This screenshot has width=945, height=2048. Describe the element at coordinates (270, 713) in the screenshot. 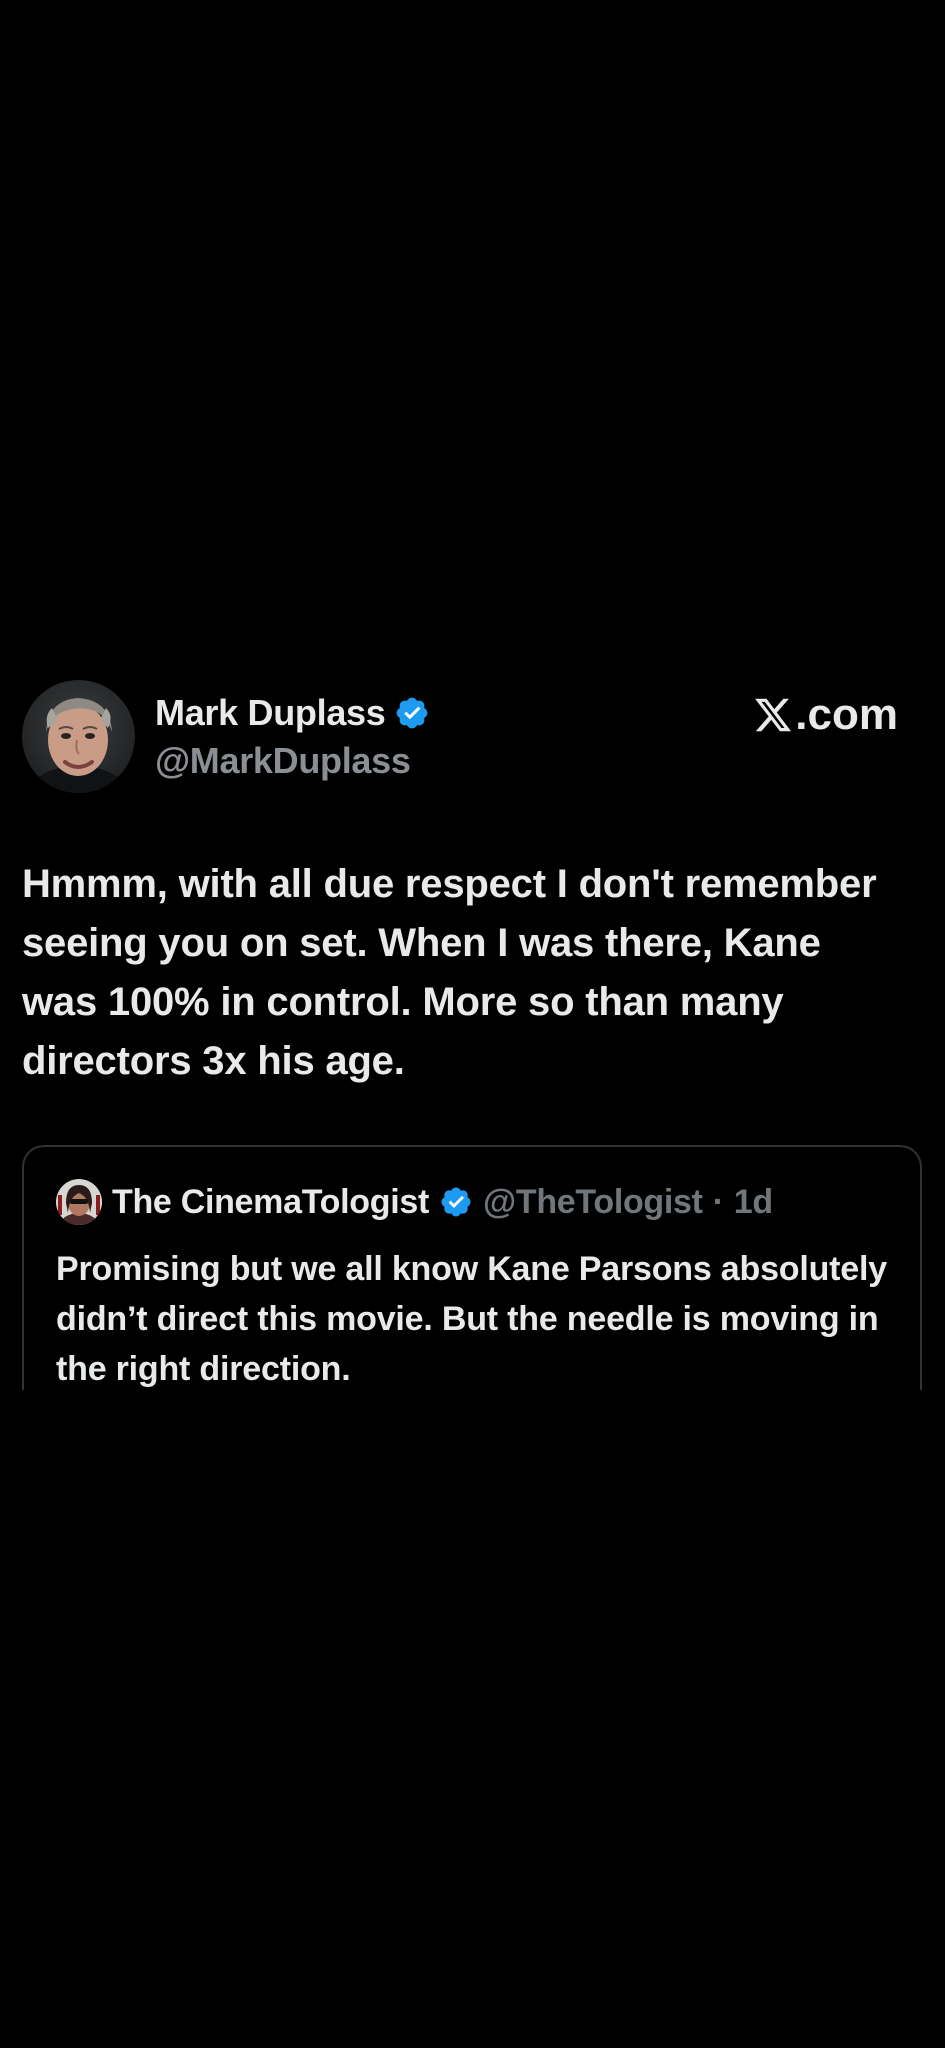

I see `author-display-name: Mark Duplass` at that location.